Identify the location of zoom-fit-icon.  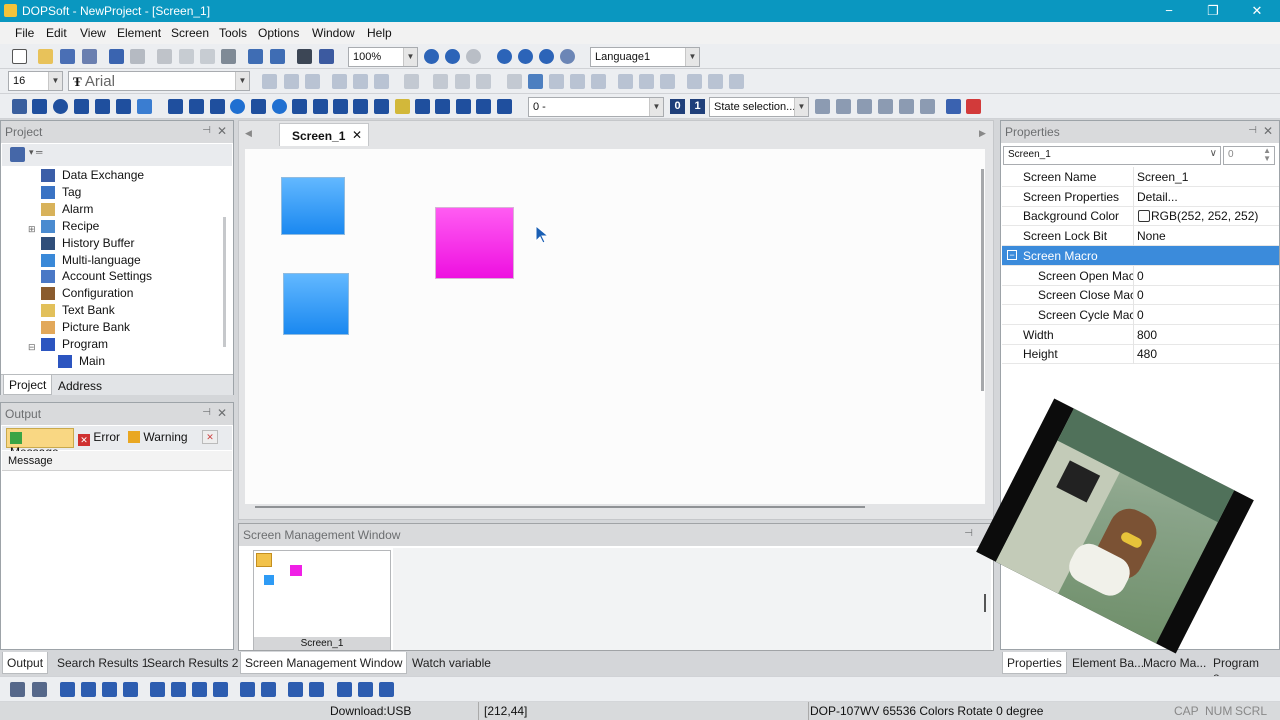
(473, 56).